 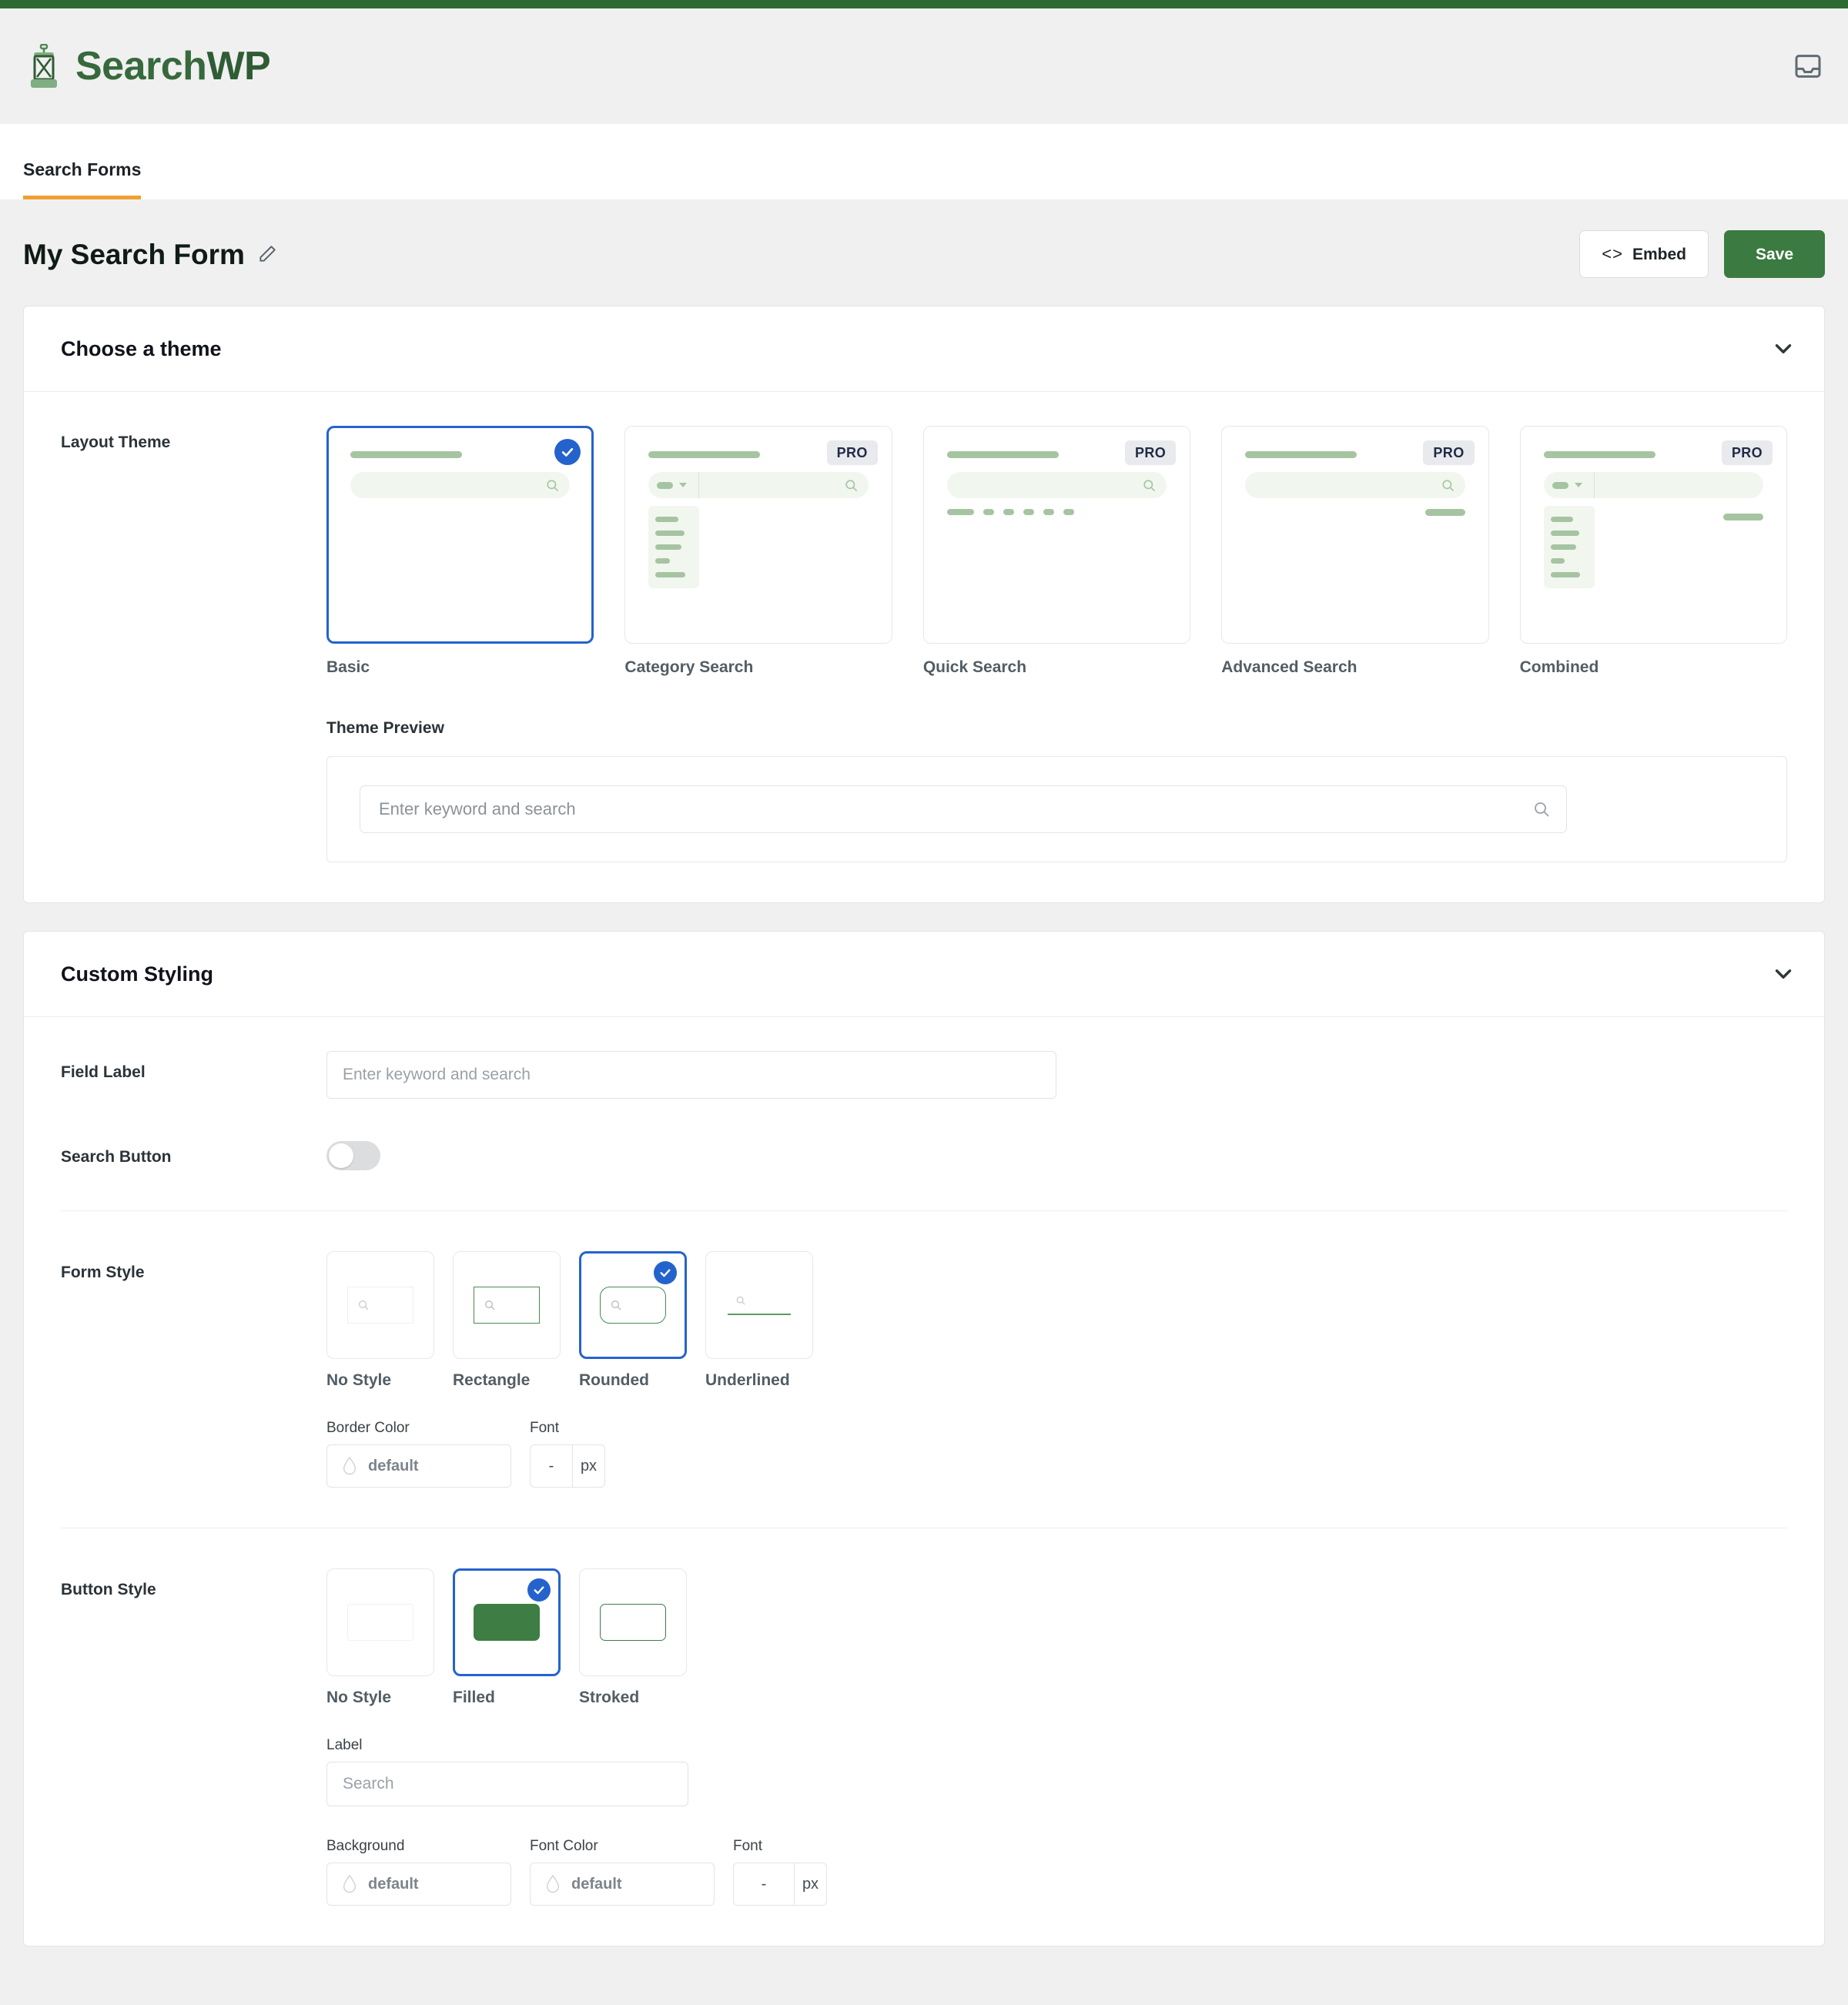 What do you see at coordinates (134, 254) in the screenshot?
I see `page-title: My Search Form` at bounding box center [134, 254].